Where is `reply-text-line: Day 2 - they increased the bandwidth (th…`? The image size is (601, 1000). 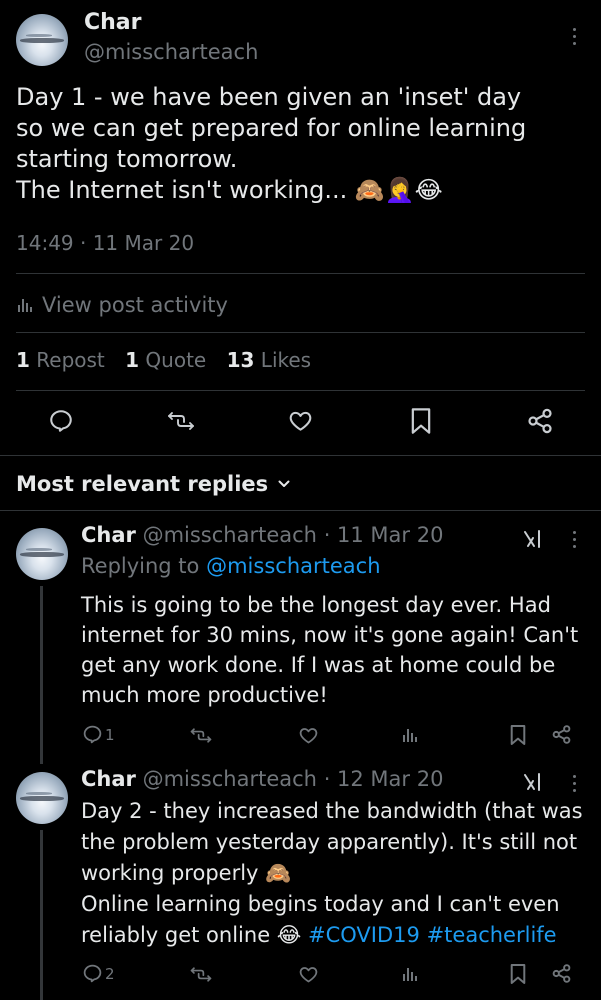 reply-text-line: Day 2 - they increased the bandwidth (th… is located at coordinates (332, 811).